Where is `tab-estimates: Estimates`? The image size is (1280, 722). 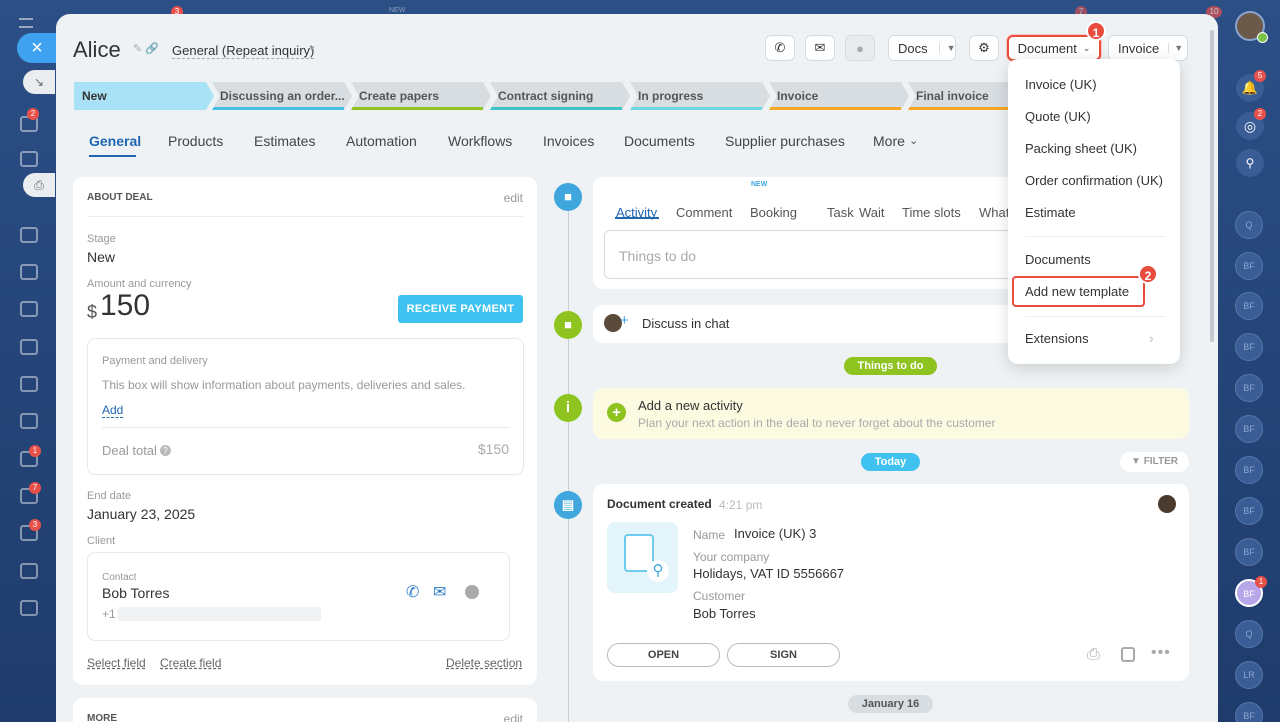 tab-estimates: Estimates is located at coordinates (284, 141).